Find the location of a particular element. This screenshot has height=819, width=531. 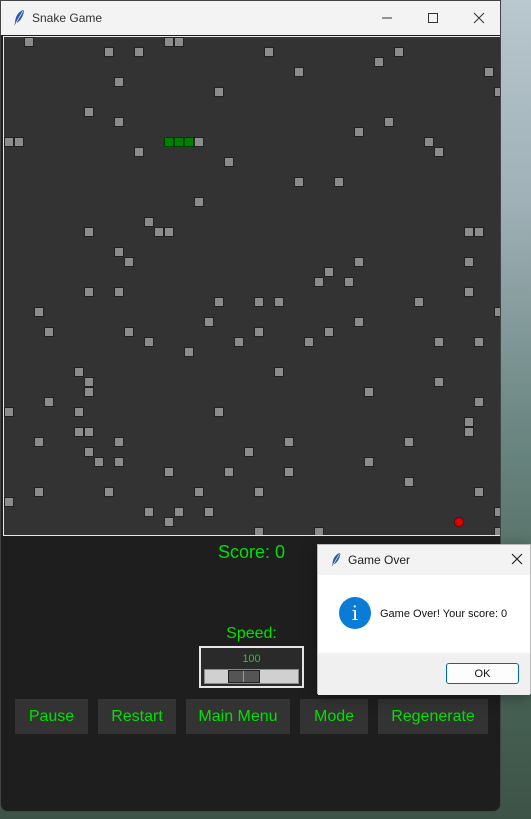

close-icon is located at coordinates (479, 18).